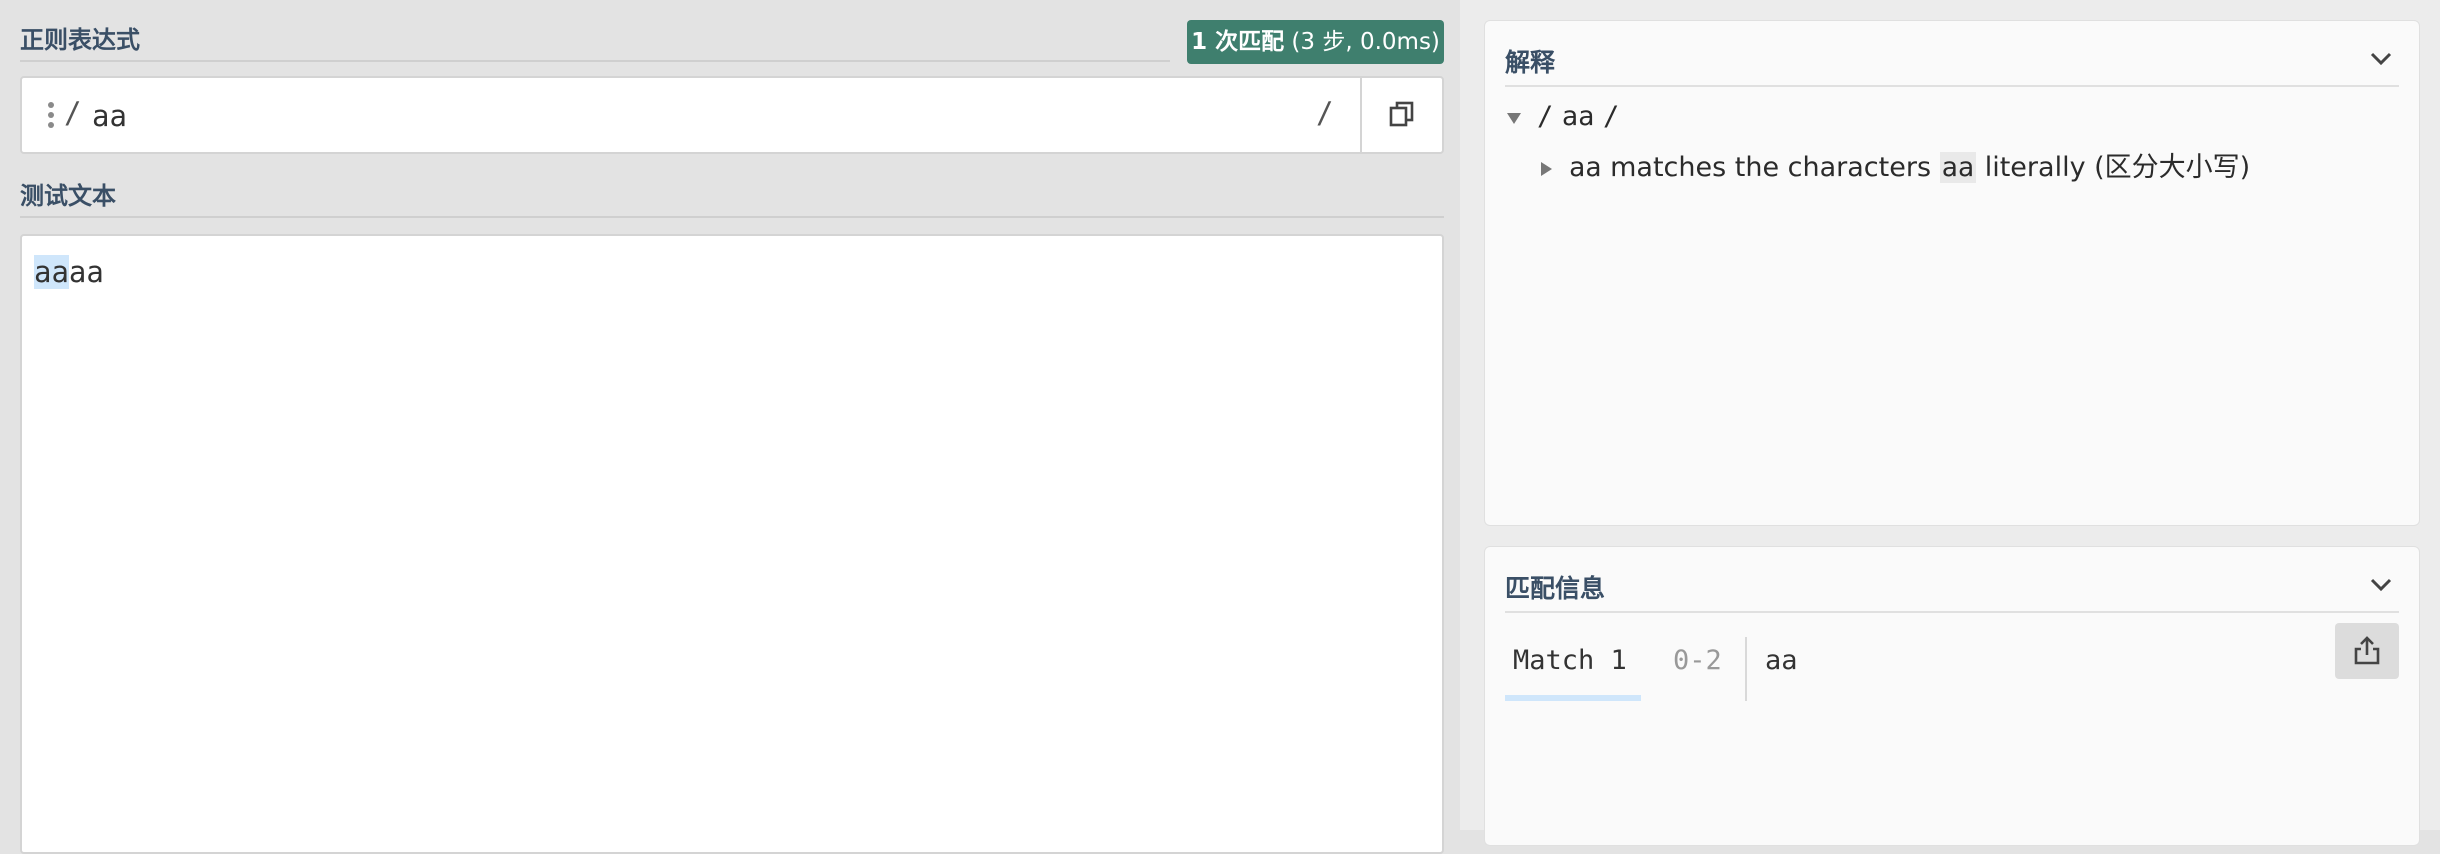 The height and width of the screenshot is (854, 2440). I want to click on test-section-divider, so click(732, 217).